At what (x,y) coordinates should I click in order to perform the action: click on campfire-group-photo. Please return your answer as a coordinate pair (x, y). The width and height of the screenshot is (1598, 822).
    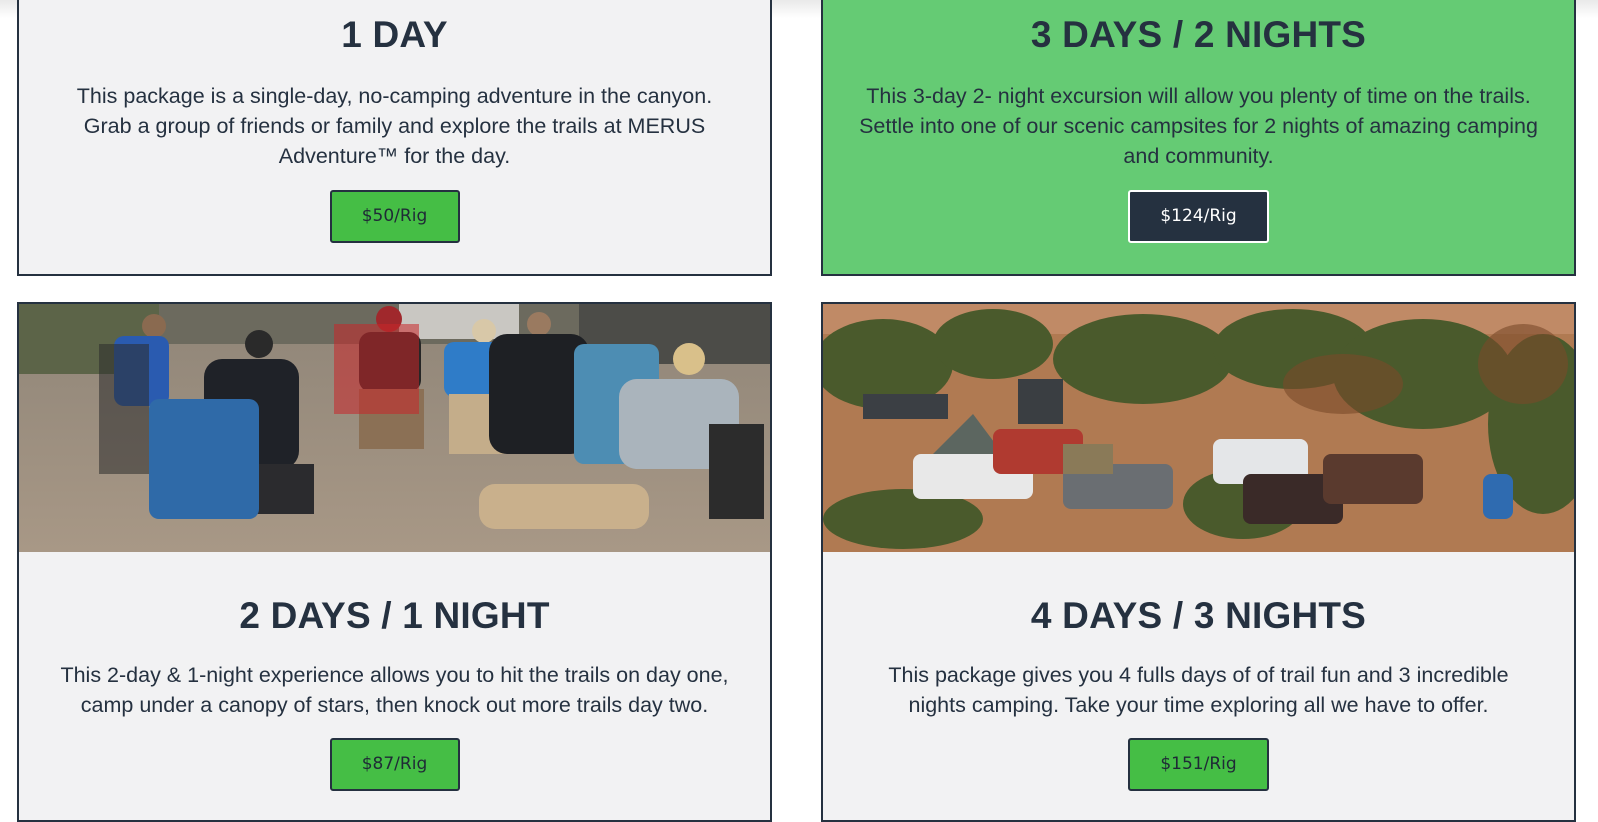
    Looking at the image, I should click on (394, 428).